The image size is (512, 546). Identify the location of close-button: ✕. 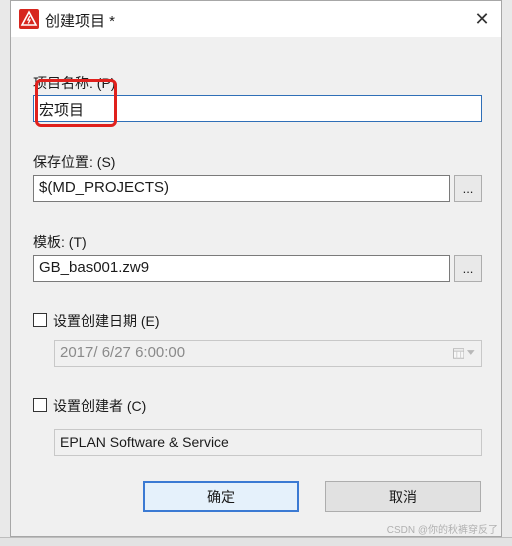
(482, 19).